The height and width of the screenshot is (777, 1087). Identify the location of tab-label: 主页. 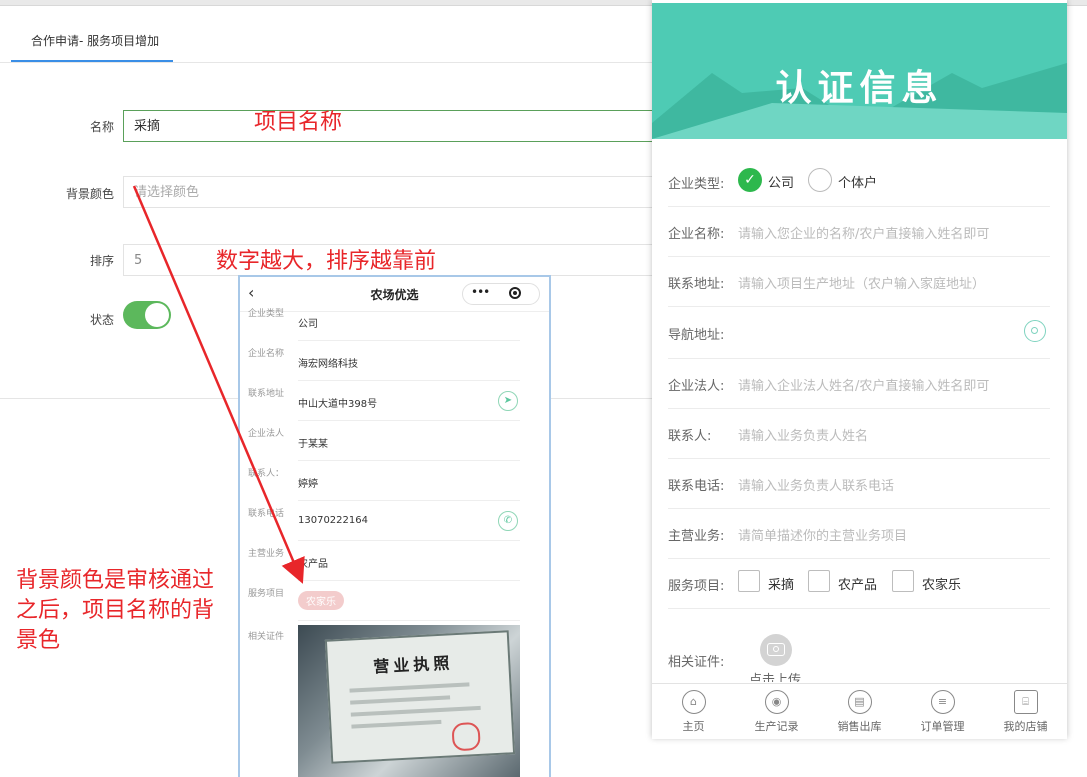
(693, 726).